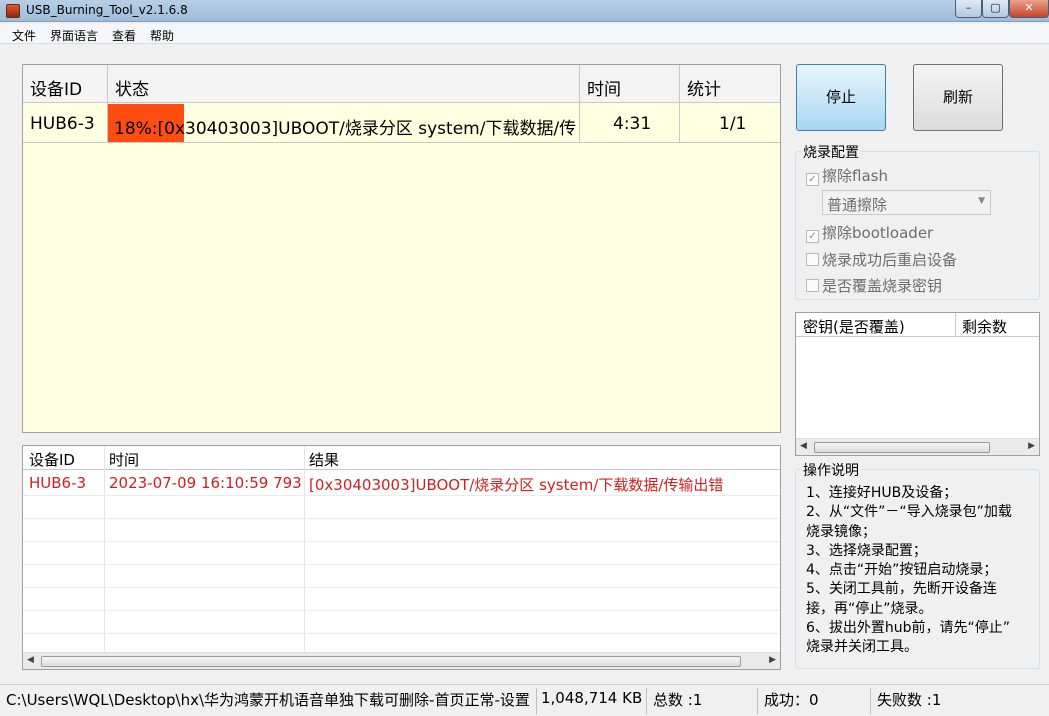 The image size is (1049, 716). What do you see at coordinates (733, 124) in the screenshot?
I see `device-row-stat: 1/1` at bounding box center [733, 124].